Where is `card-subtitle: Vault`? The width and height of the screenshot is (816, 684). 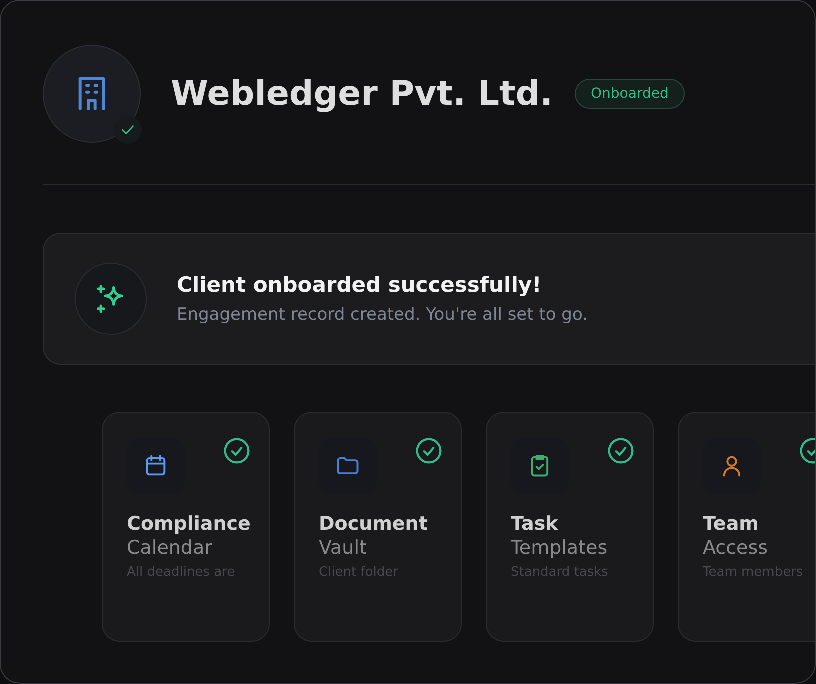 card-subtitle: Vault is located at coordinates (343, 548).